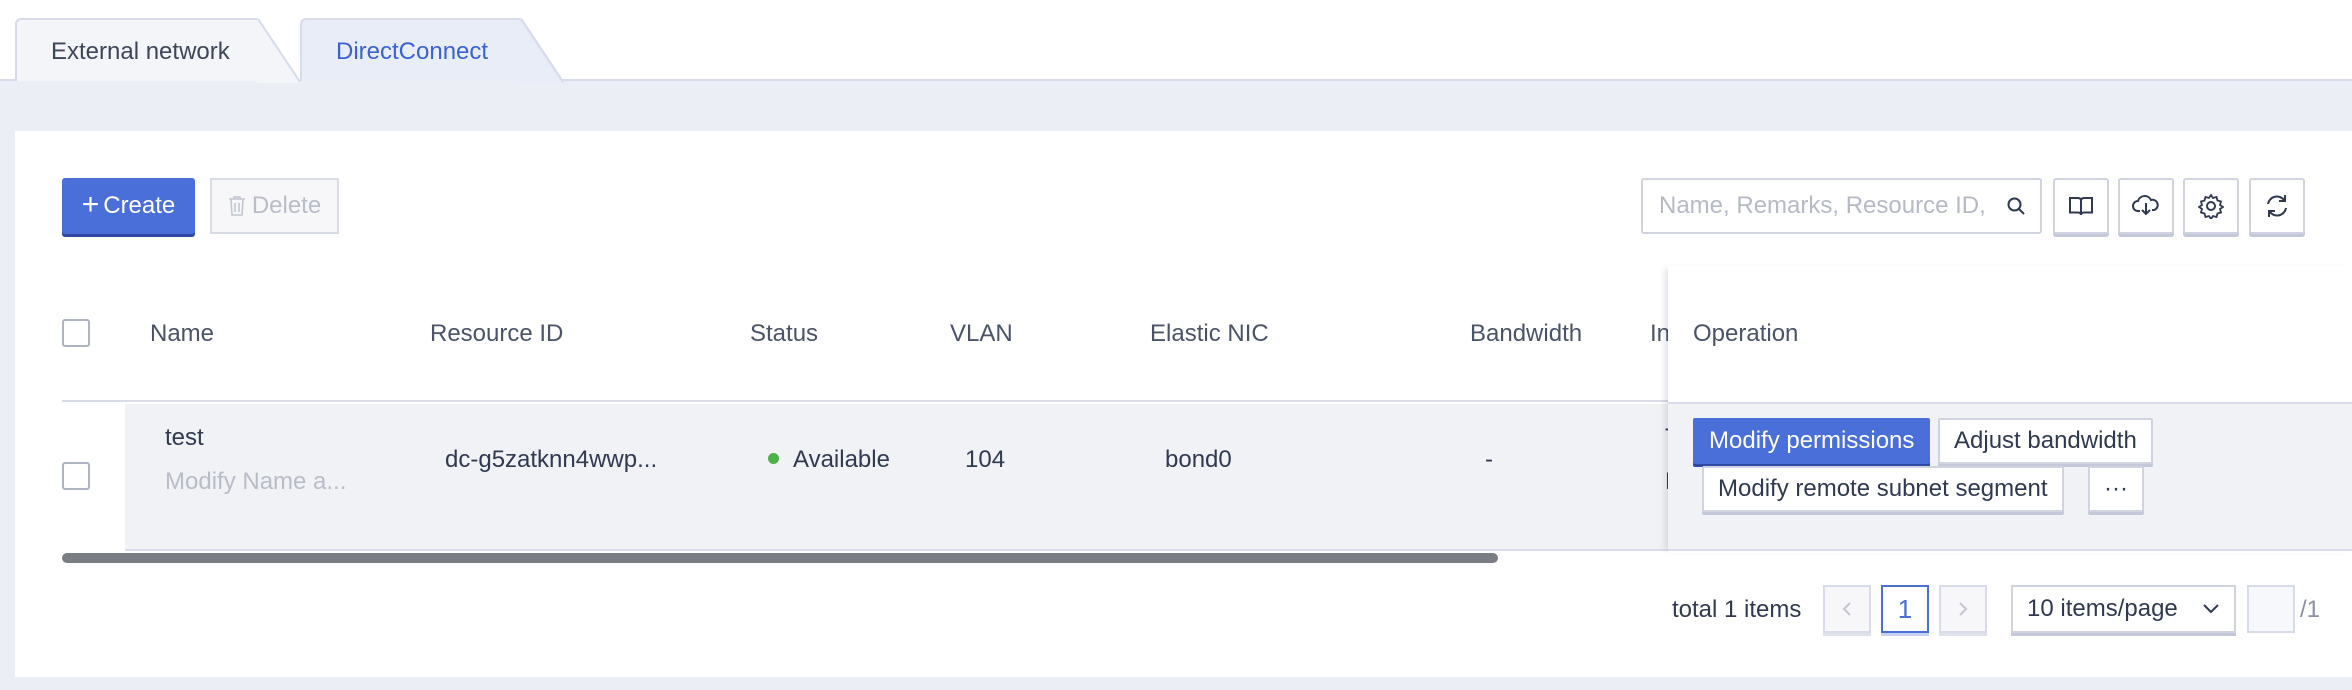 This screenshot has height=690, width=2352. I want to click on column-vlan: VLAN, so click(981, 334).